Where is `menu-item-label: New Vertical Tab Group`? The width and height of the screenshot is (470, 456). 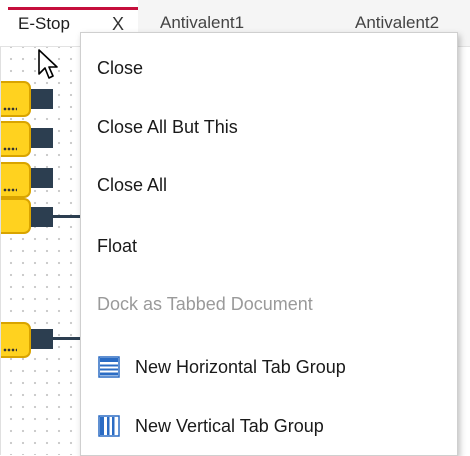 menu-item-label: New Vertical Tab Group is located at coordinates (229, 426).